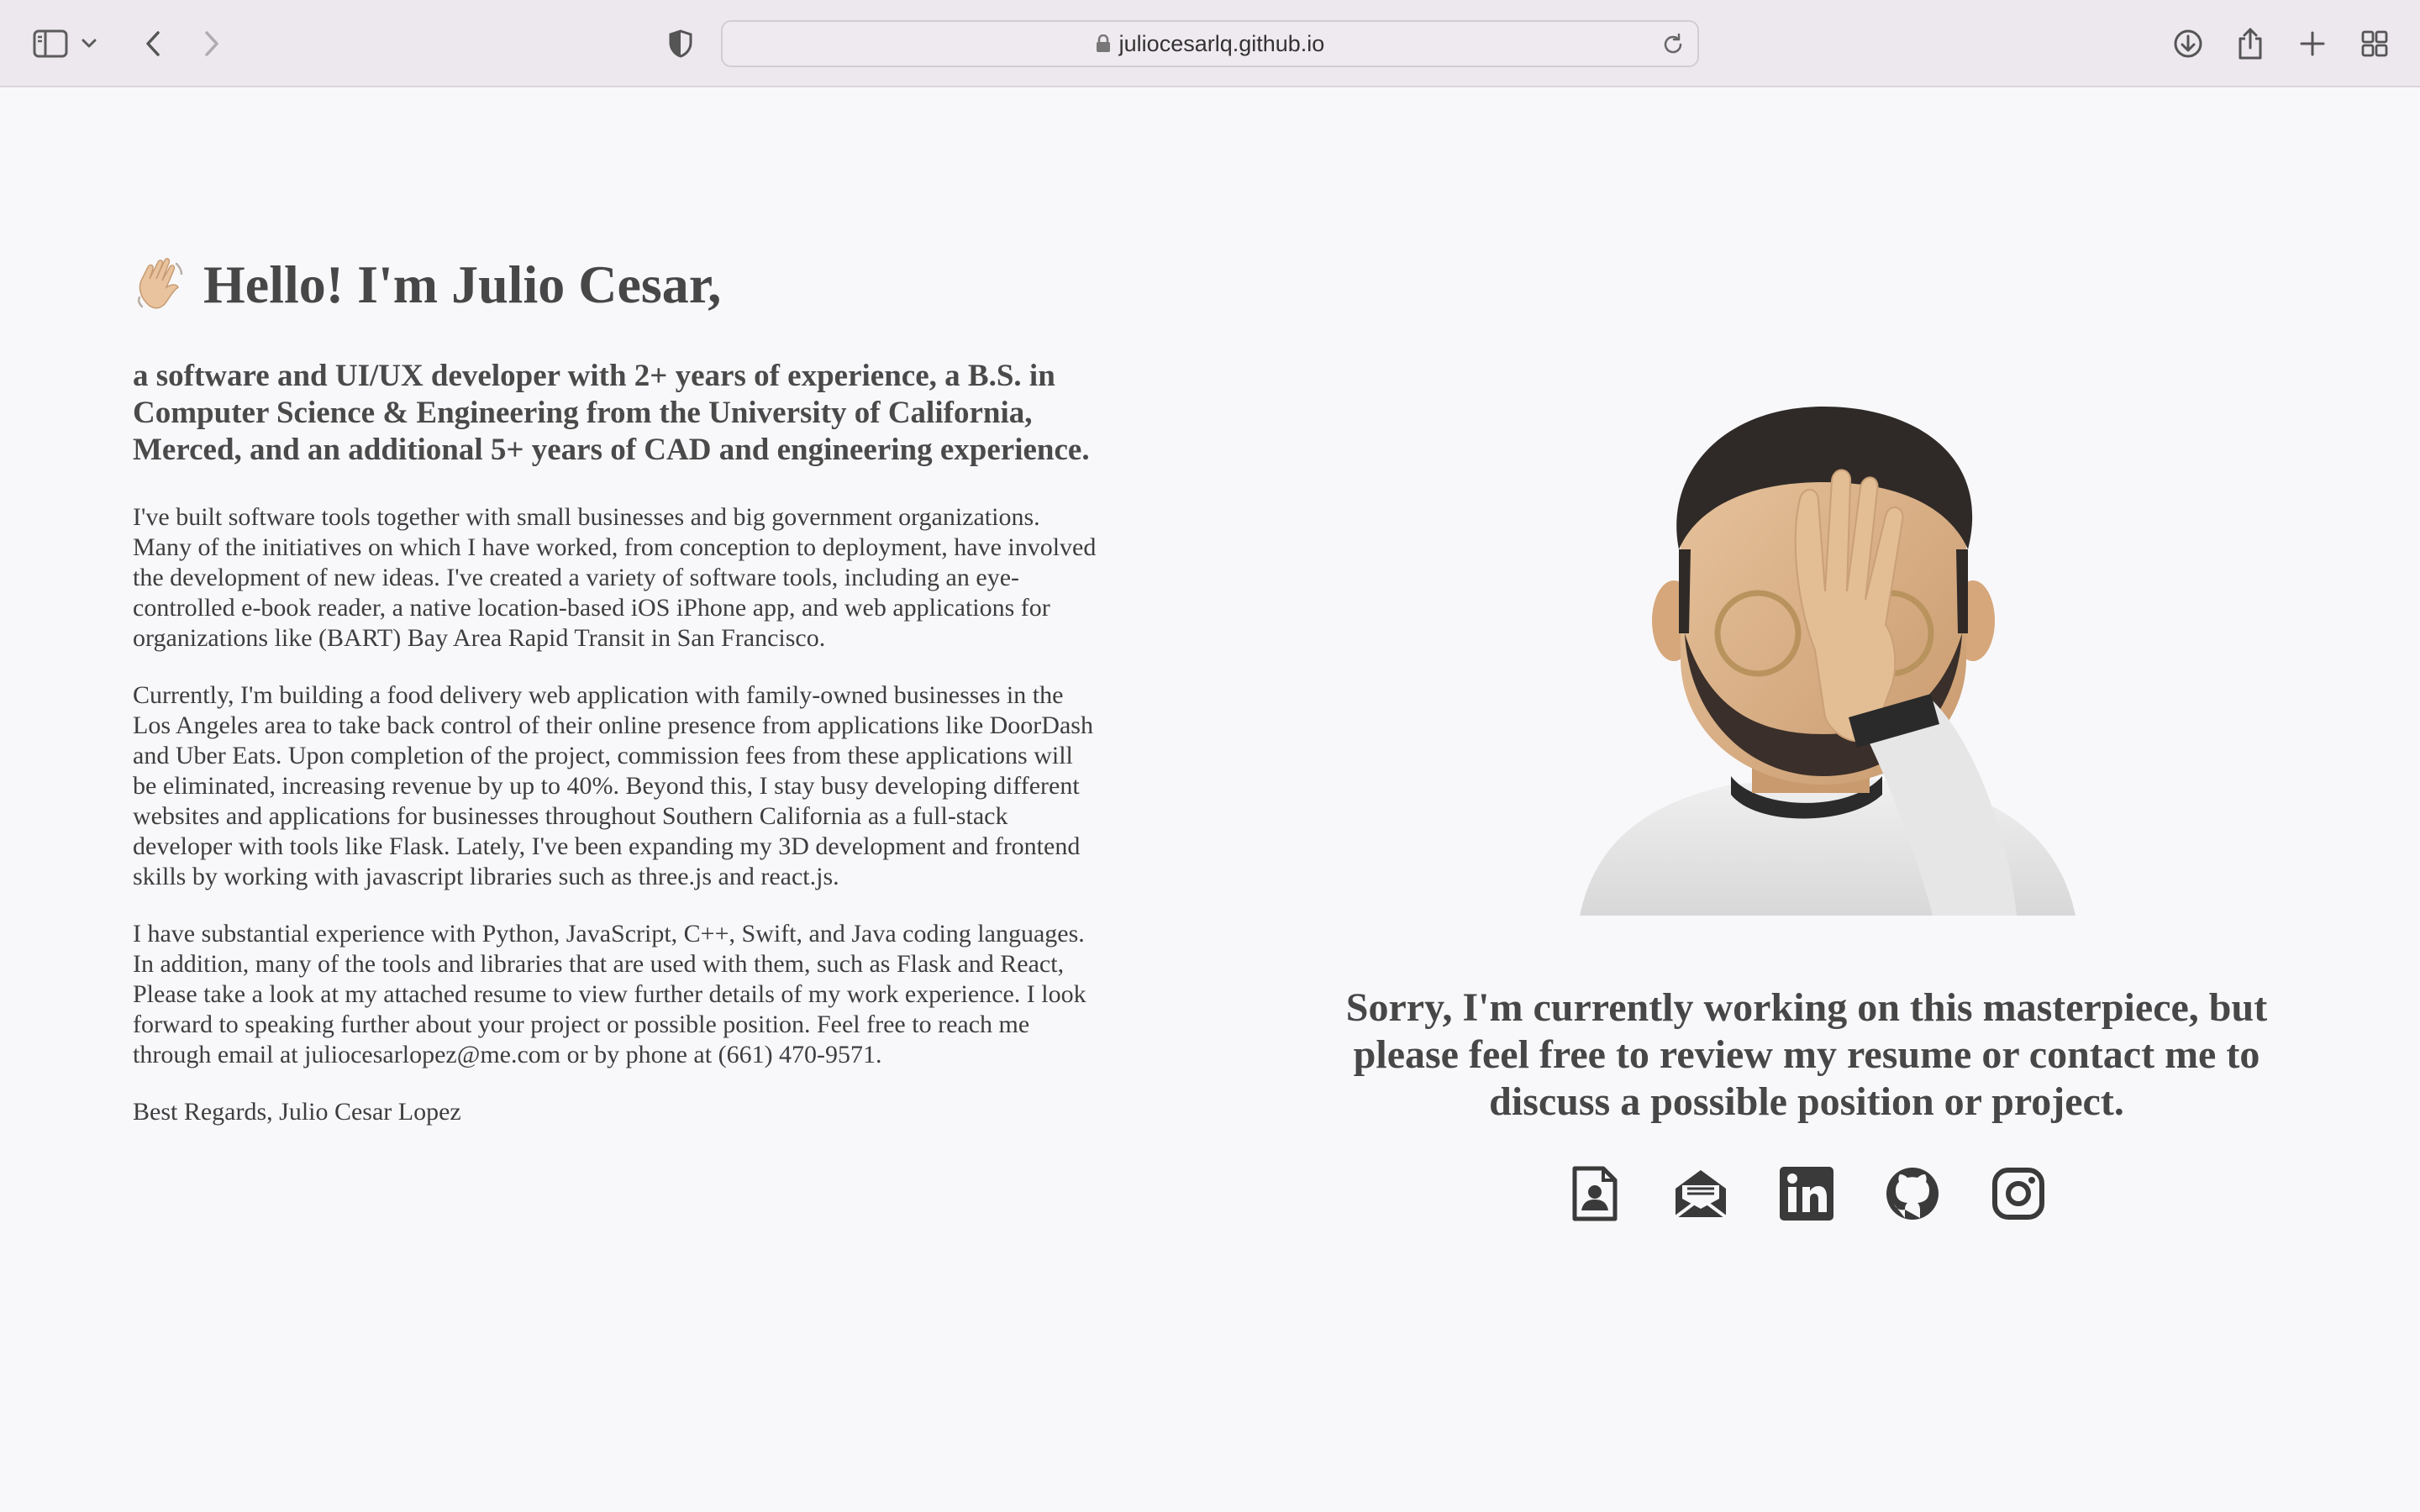 The image size is (2420, 1512). Describe the element at coordinates (51, 43) in the screenshot. I see `sidebar-icon` at that location.